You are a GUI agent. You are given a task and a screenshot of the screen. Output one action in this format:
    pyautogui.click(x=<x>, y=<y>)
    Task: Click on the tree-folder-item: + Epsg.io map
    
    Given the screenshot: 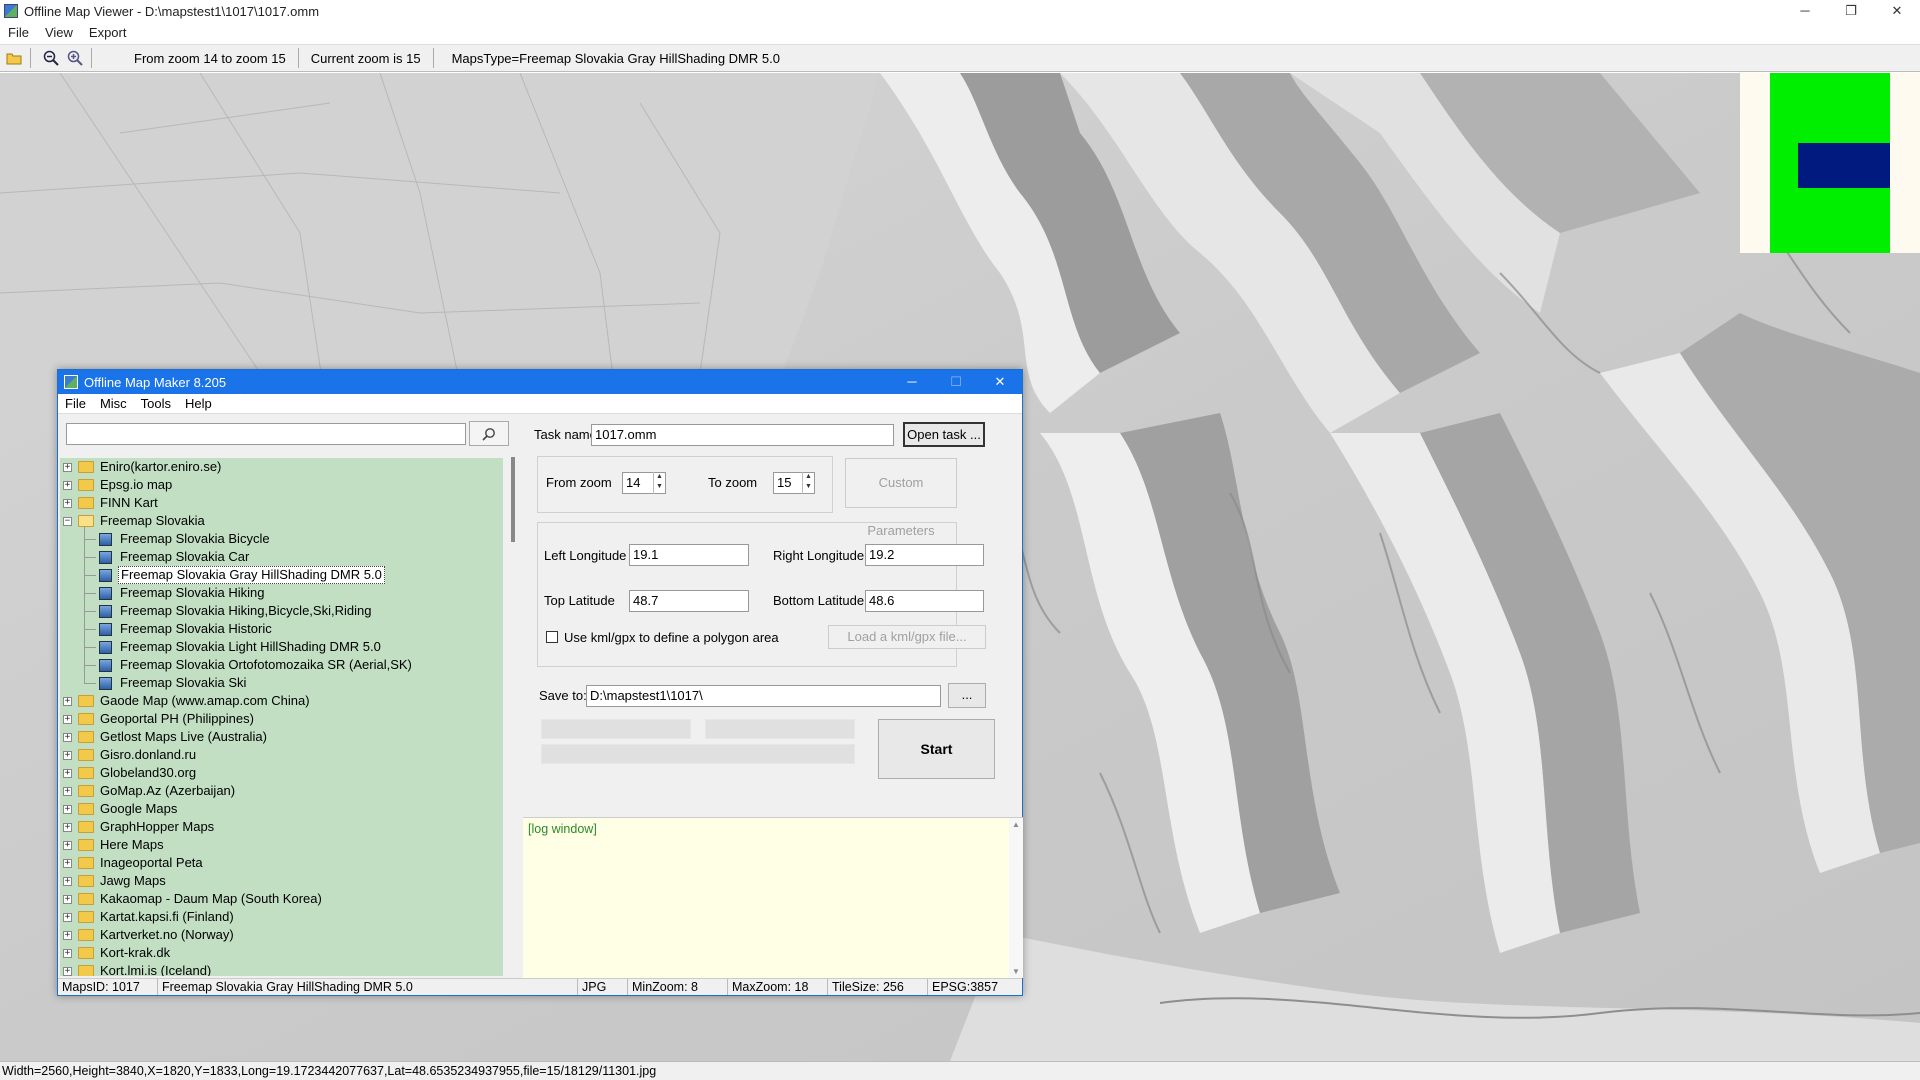 What is the action you would take?
    pyautogui.click(x=281, y=485)
    